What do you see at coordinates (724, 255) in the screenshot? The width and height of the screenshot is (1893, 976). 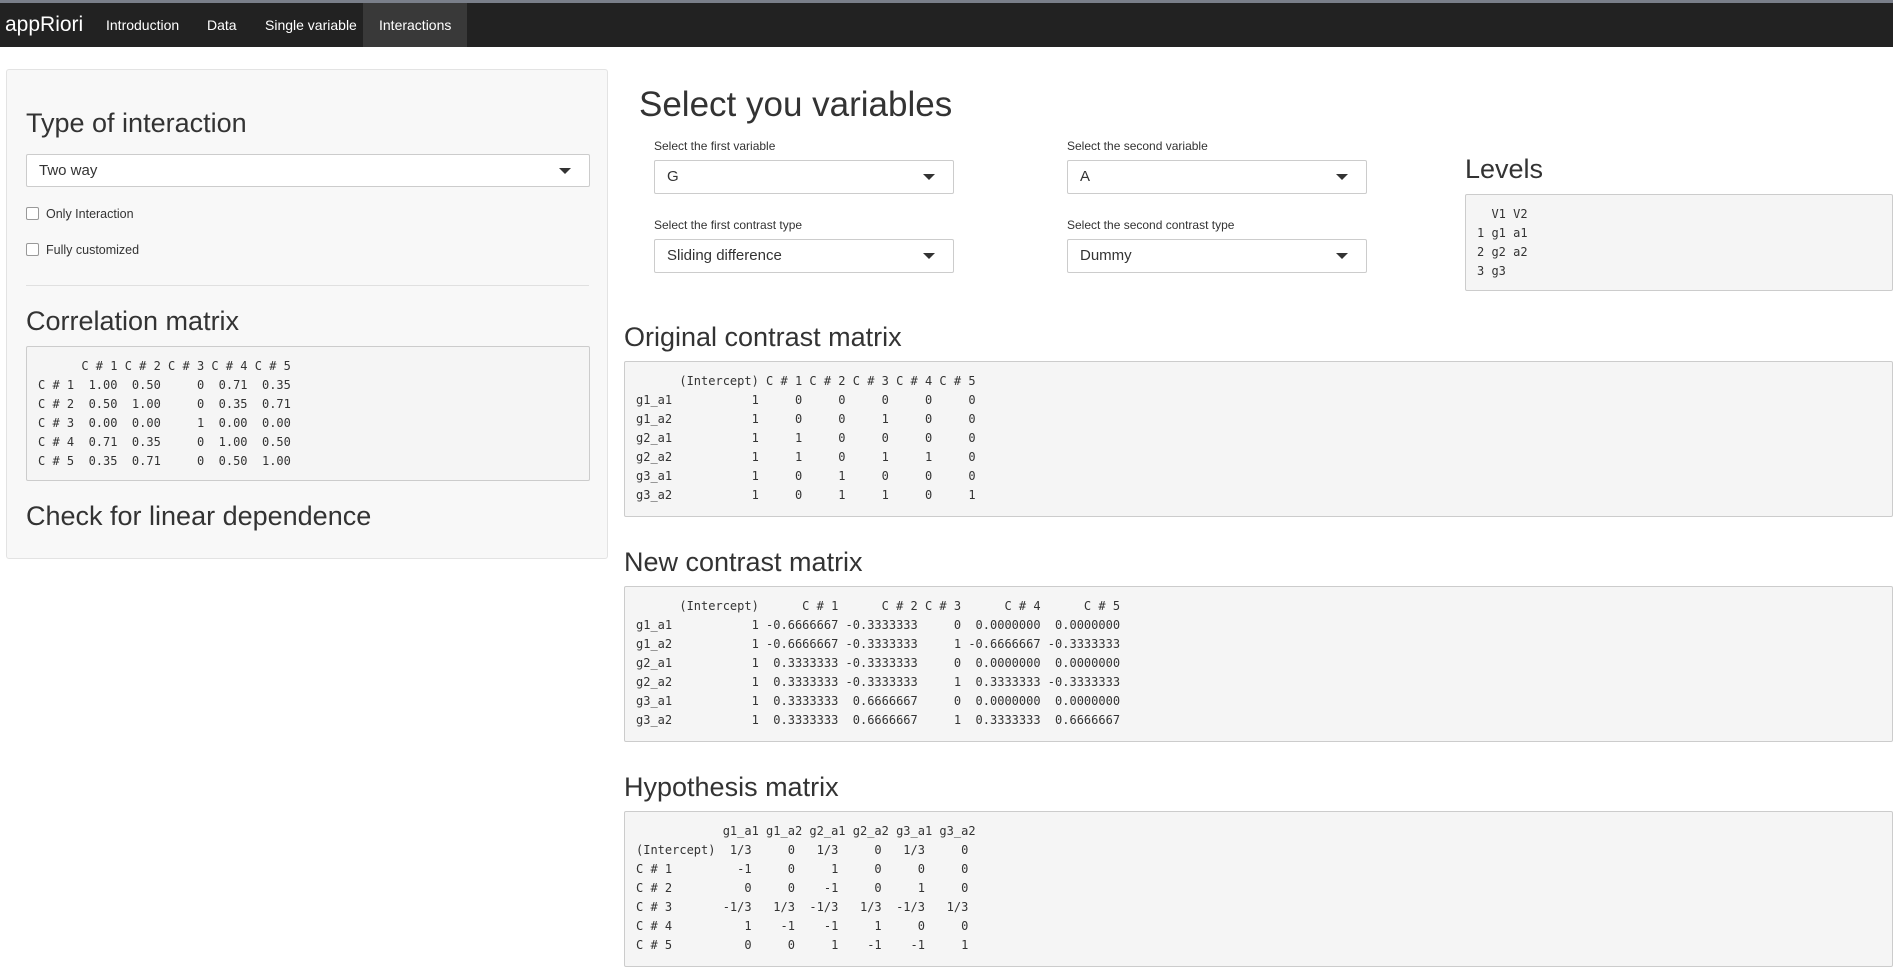 I see `first-contrast-value: Sliding difference` at bounding box center [724, 255].